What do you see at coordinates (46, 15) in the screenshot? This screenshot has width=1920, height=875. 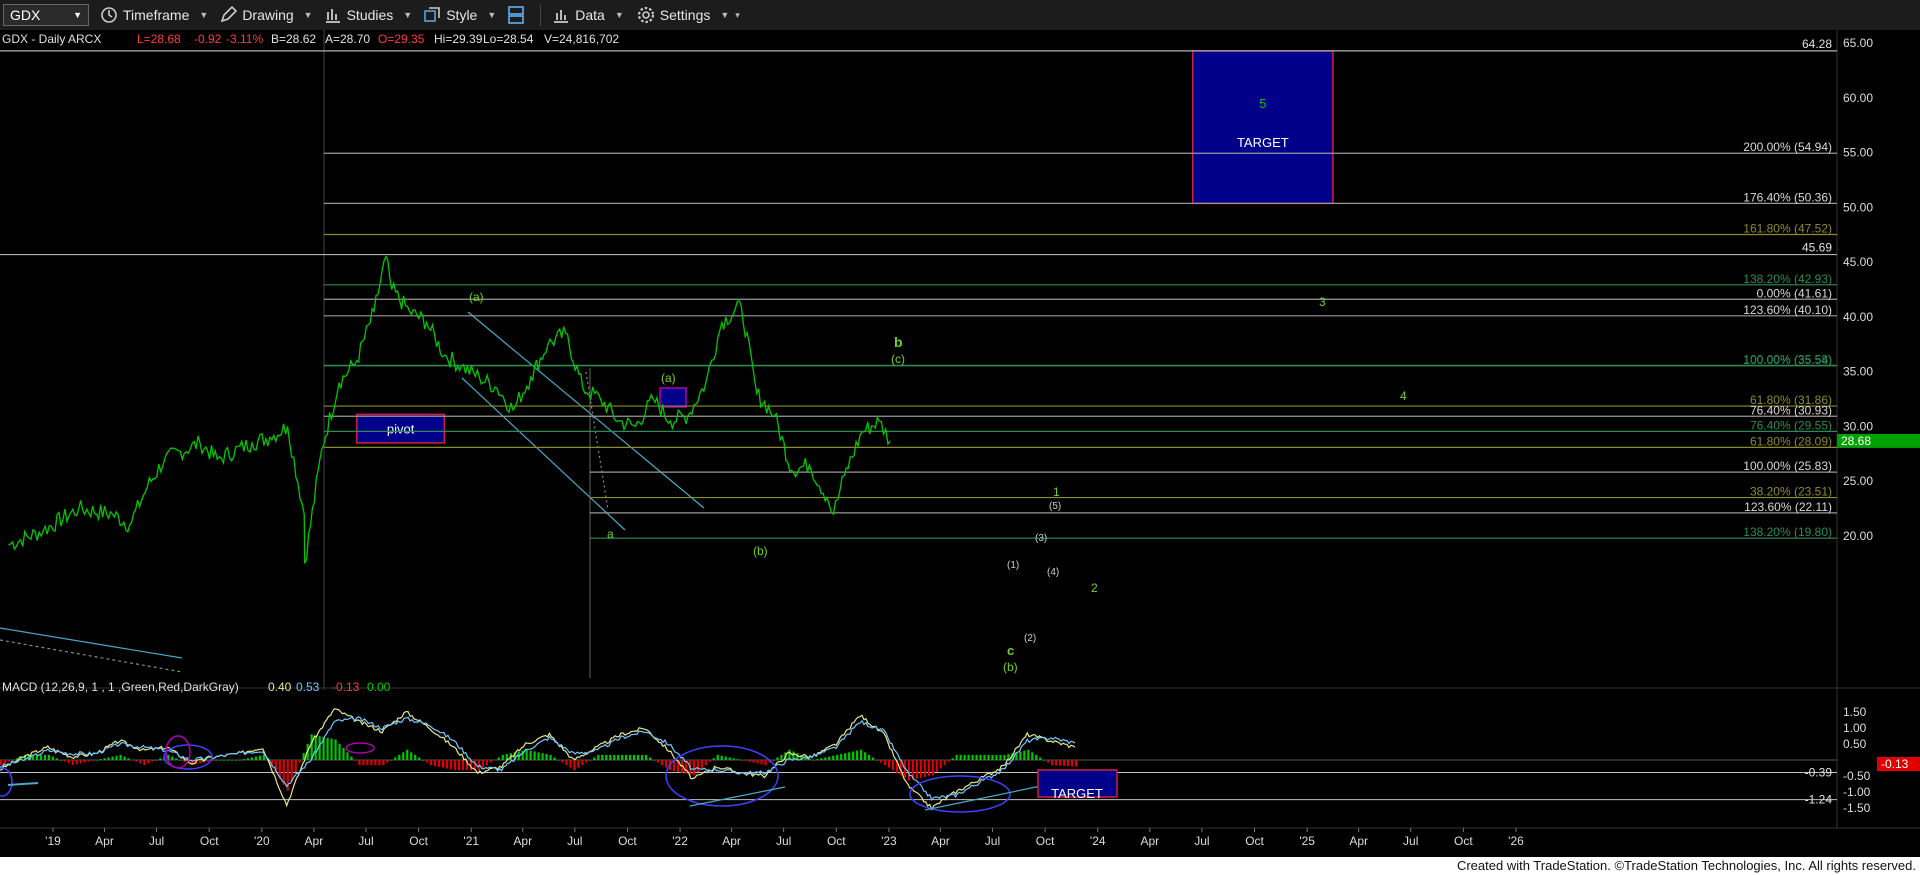 I see `symbol-input: GDX ▼` at bounding box center [46, 15].